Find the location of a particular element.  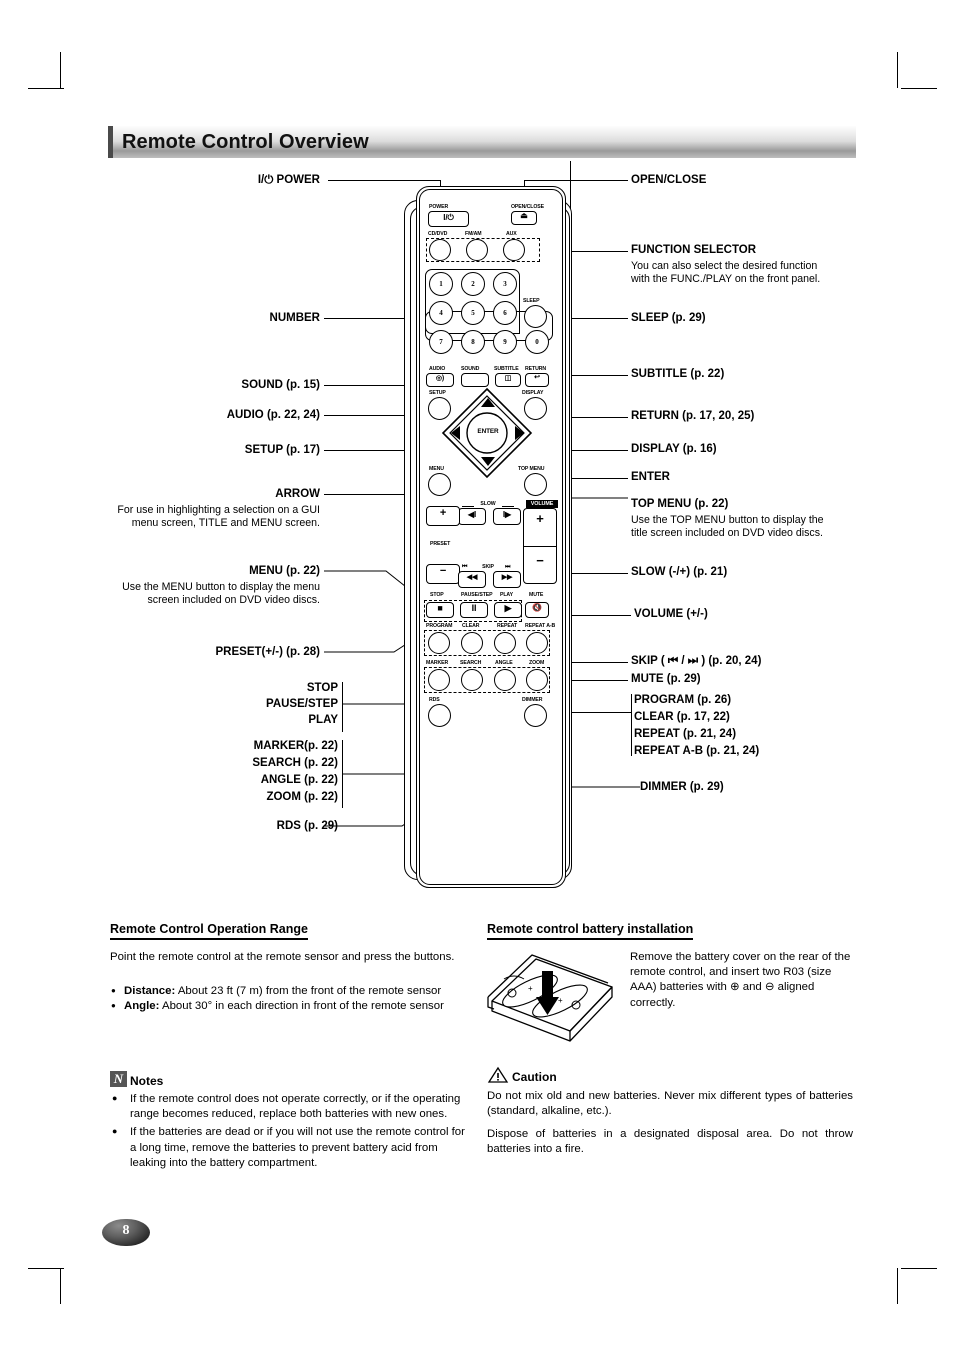

callout-top-menu: TOP MENU (p. 22) is located at coordinates (680, 504).